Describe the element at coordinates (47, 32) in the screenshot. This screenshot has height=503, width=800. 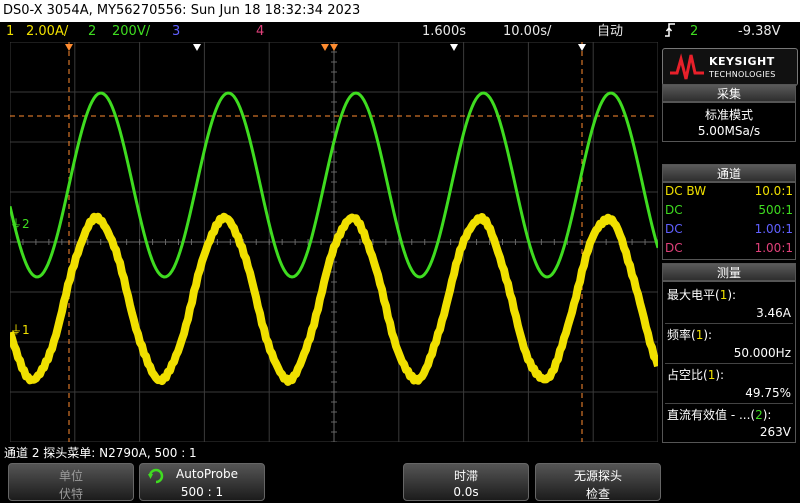
I see `ch1-scale: 2.00A/` at that location.